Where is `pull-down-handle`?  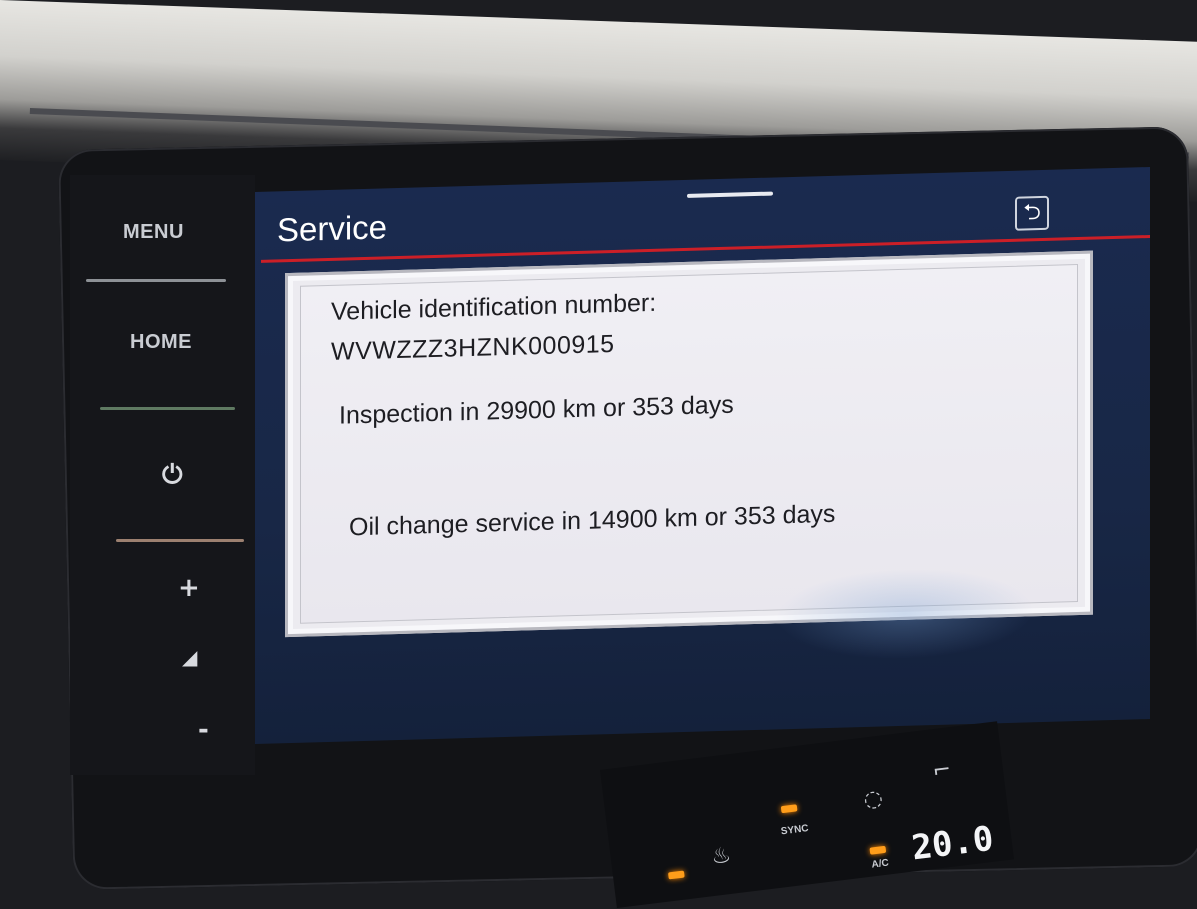
pull-down-handle is located at coordinates (730, 194).